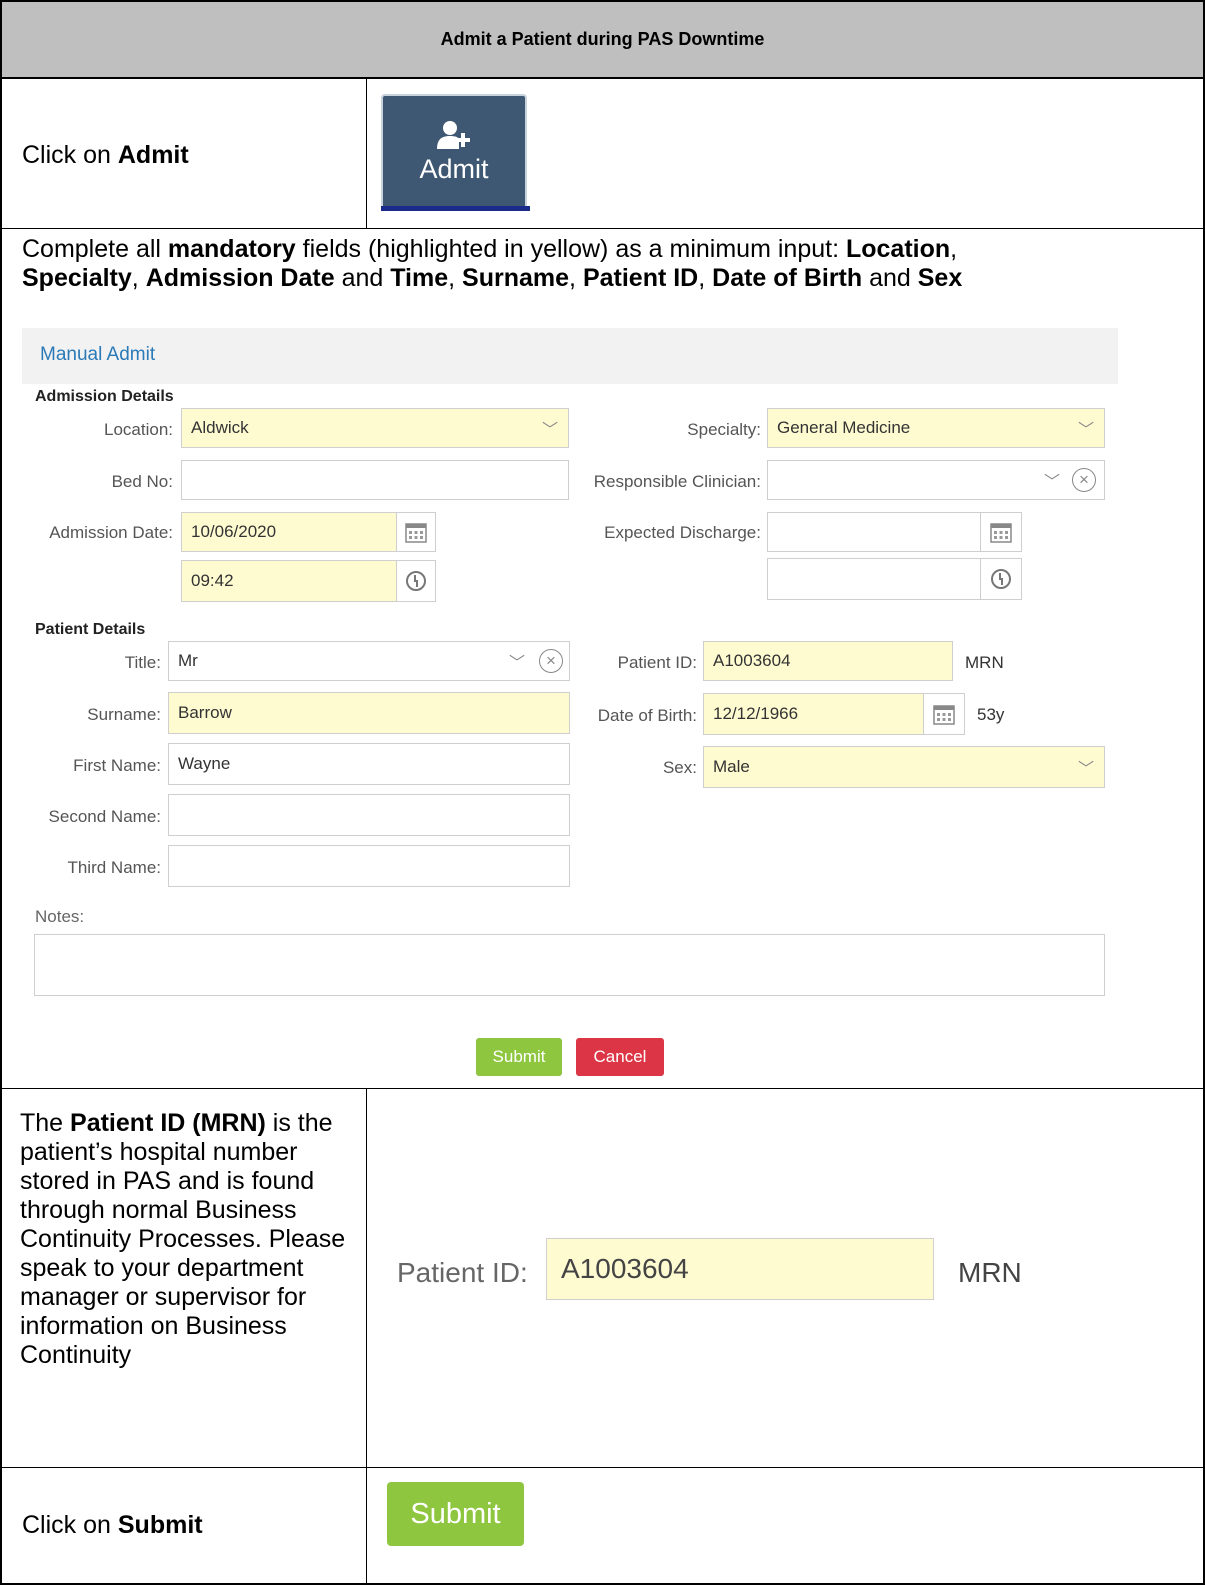 The height and width of the screenshot is (1585, 1205). I want to click on admission-time-input: 09:42, so click(288, 581).